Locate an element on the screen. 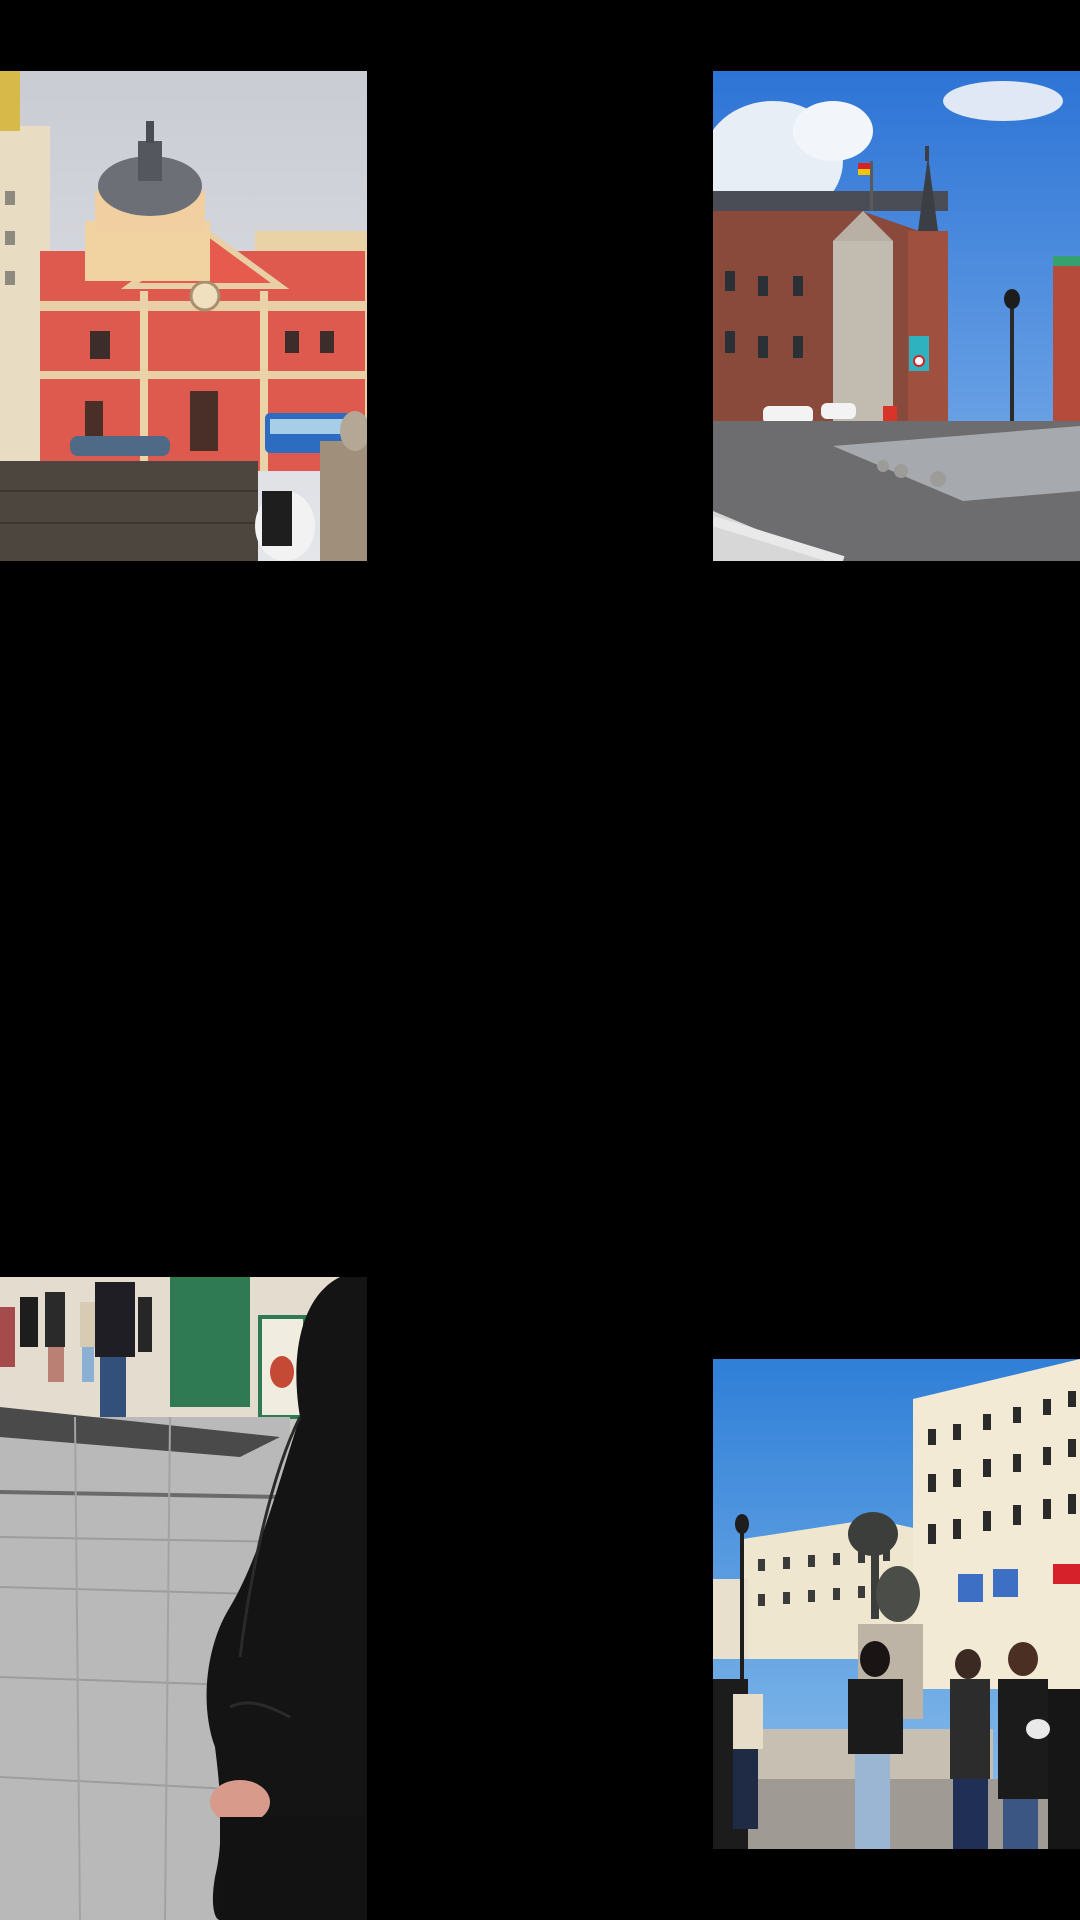  street-photo-image is located at coordinates (183, 1598).